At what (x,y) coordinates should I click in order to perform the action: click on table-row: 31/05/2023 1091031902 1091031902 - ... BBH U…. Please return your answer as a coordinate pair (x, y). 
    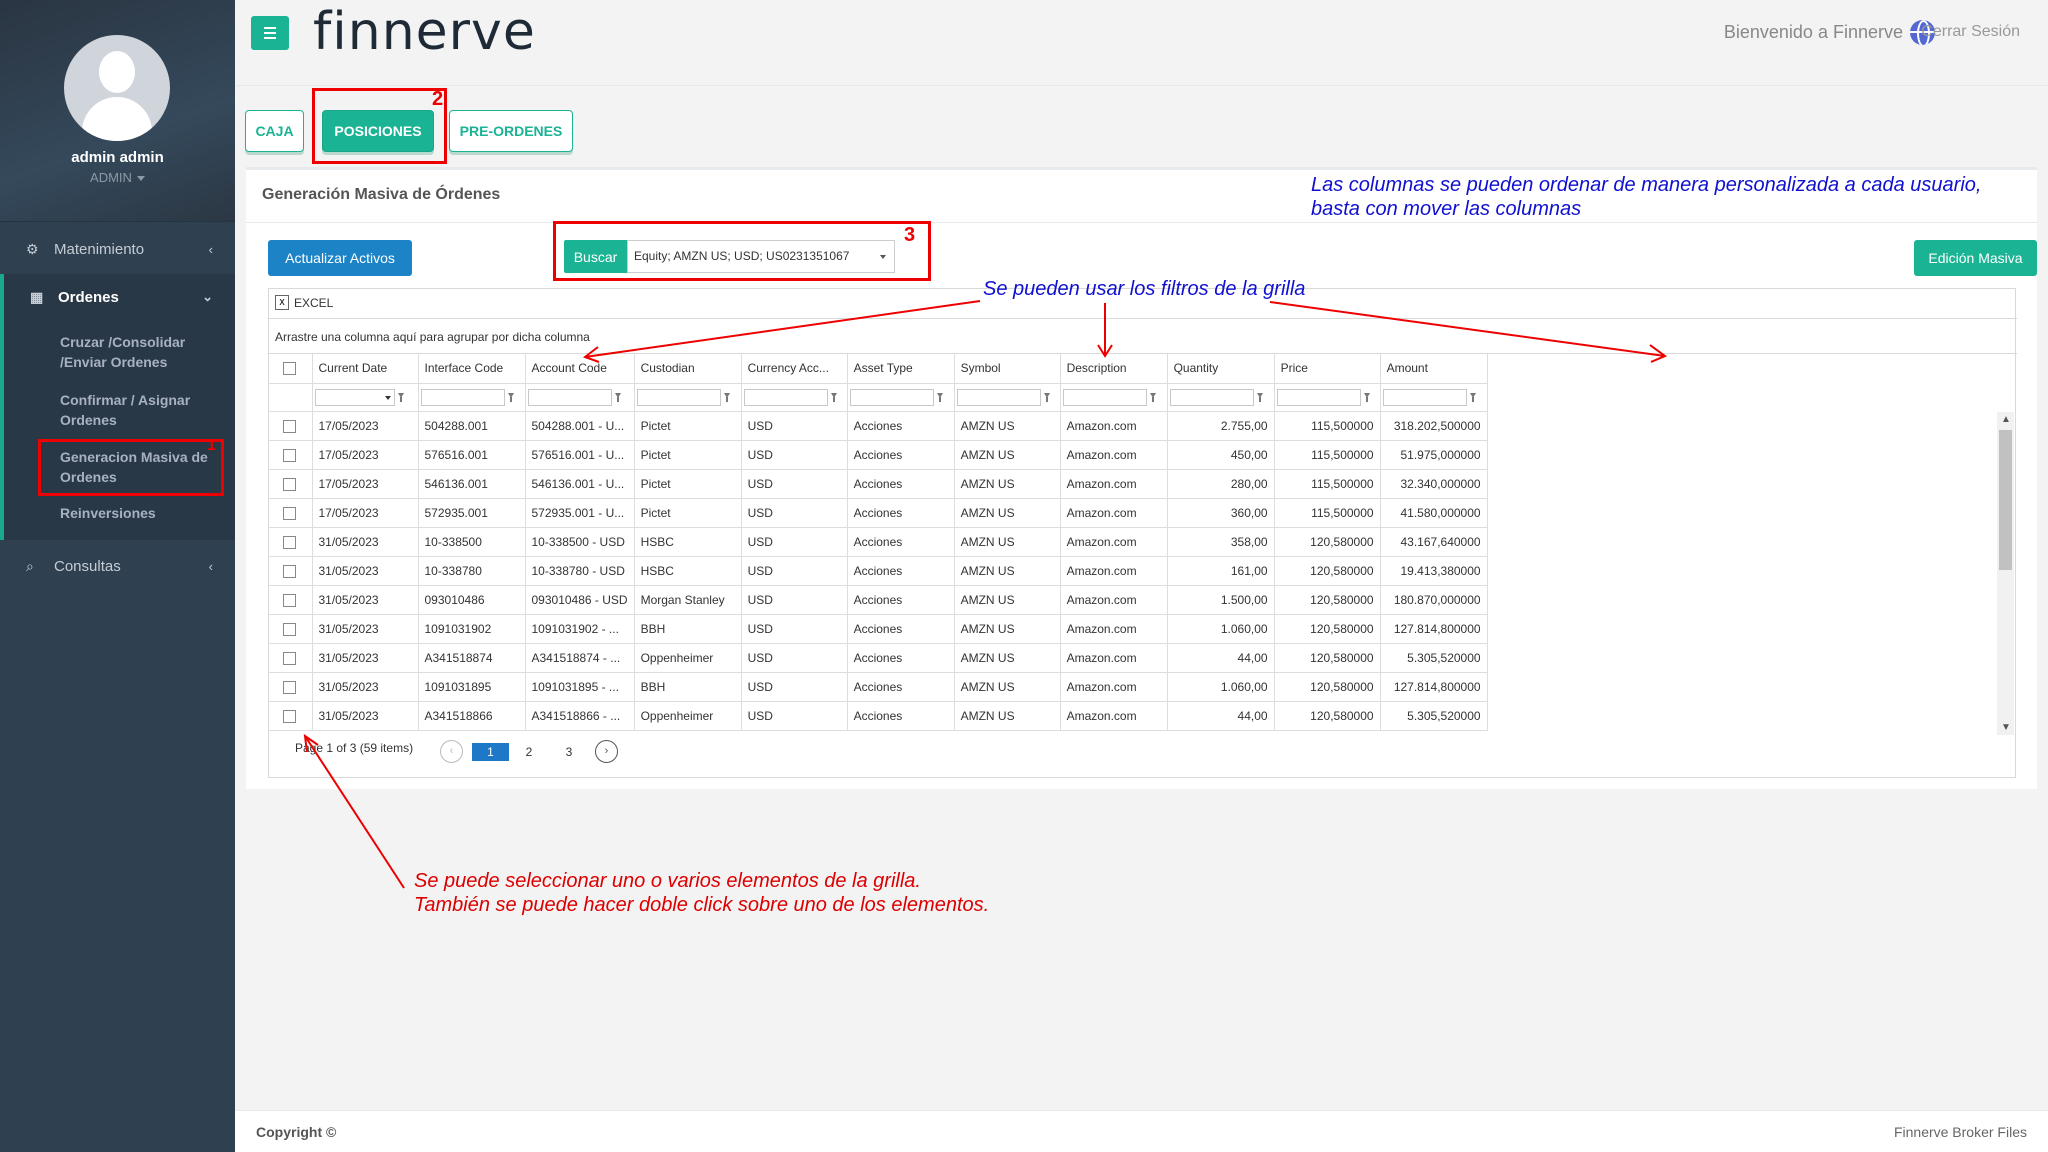
    Looking at the image, I should click on (878, 629).